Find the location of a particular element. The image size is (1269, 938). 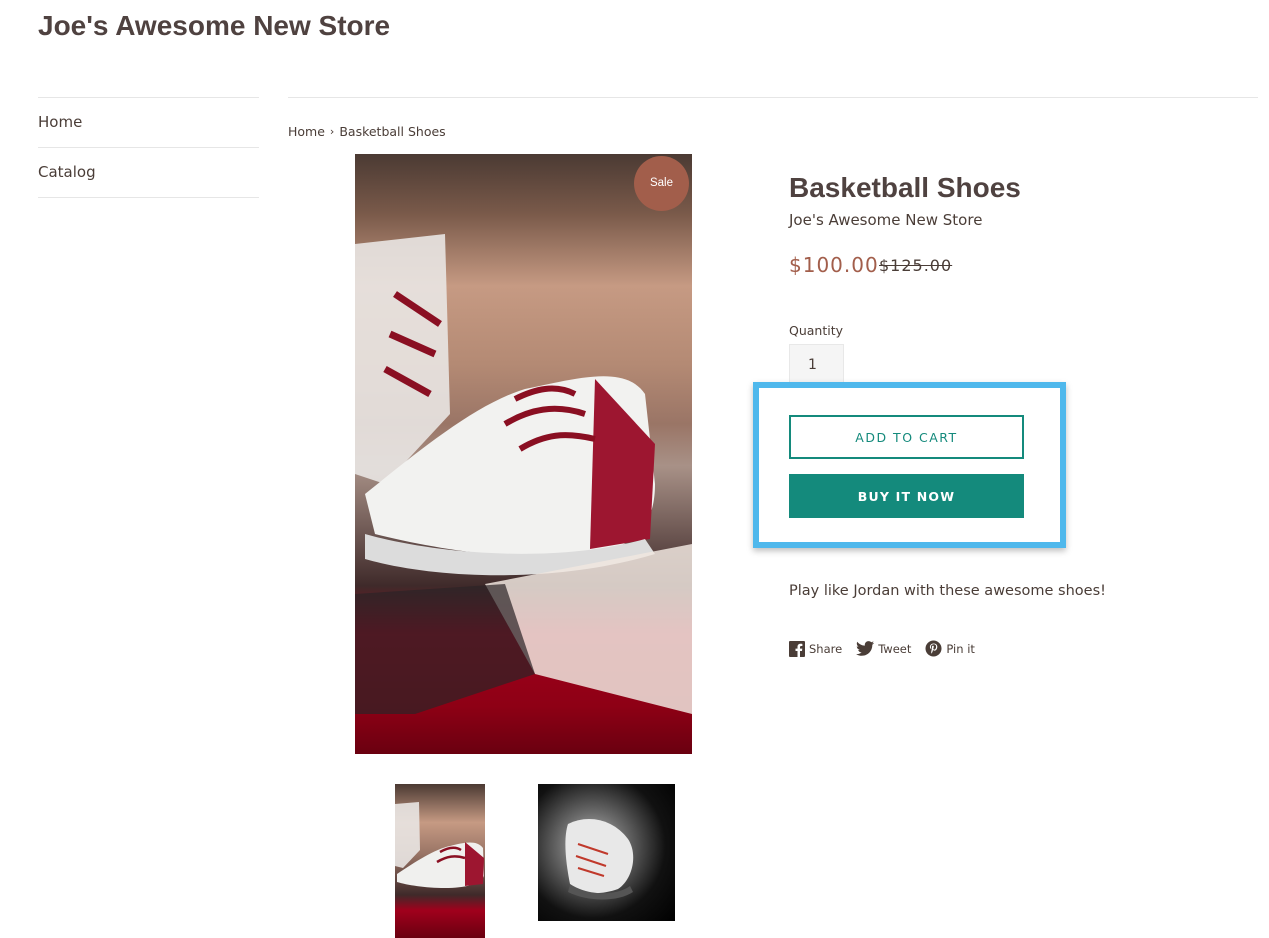

sidebar-item-catalog: Catalog is located at coordinates (148, 172).